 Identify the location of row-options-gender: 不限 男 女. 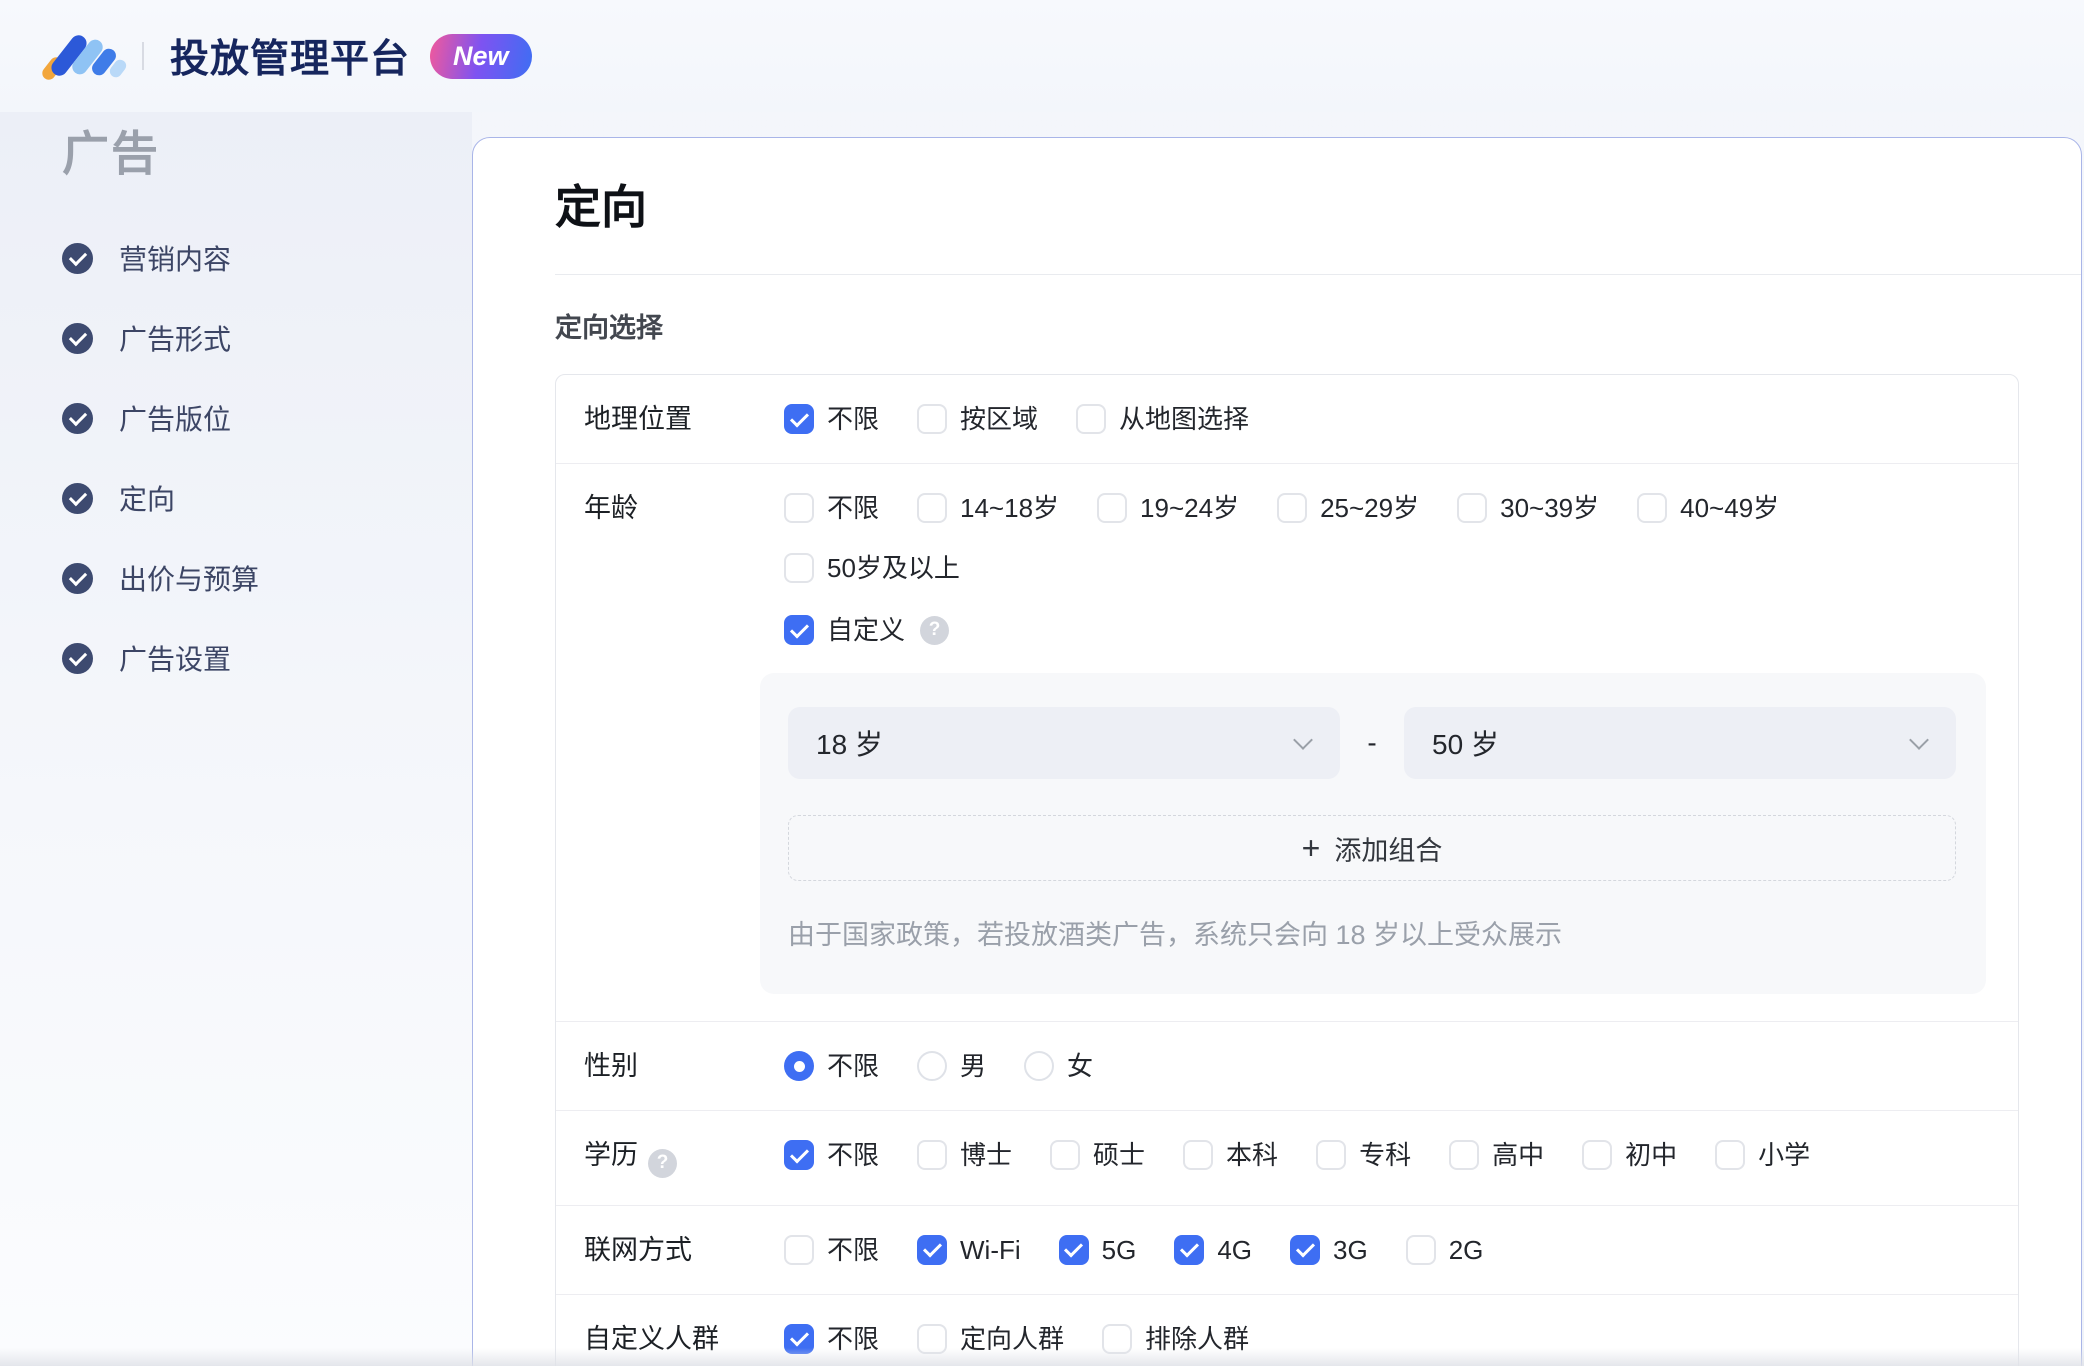
(1388, 1066).